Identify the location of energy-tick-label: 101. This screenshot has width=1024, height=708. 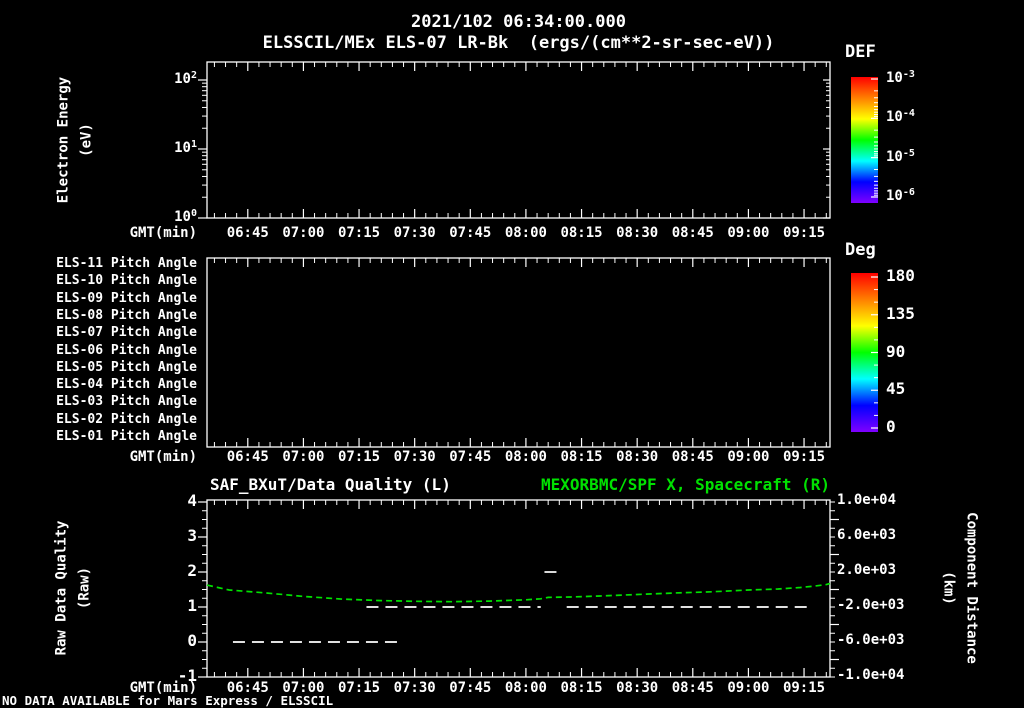
(185, 147).